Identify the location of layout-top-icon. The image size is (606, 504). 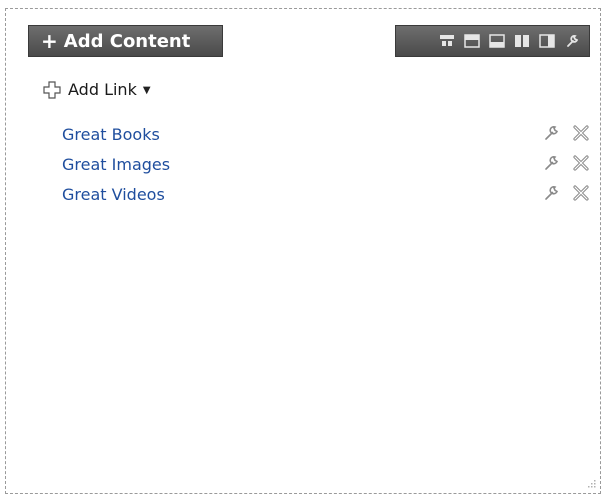
(472, 41).